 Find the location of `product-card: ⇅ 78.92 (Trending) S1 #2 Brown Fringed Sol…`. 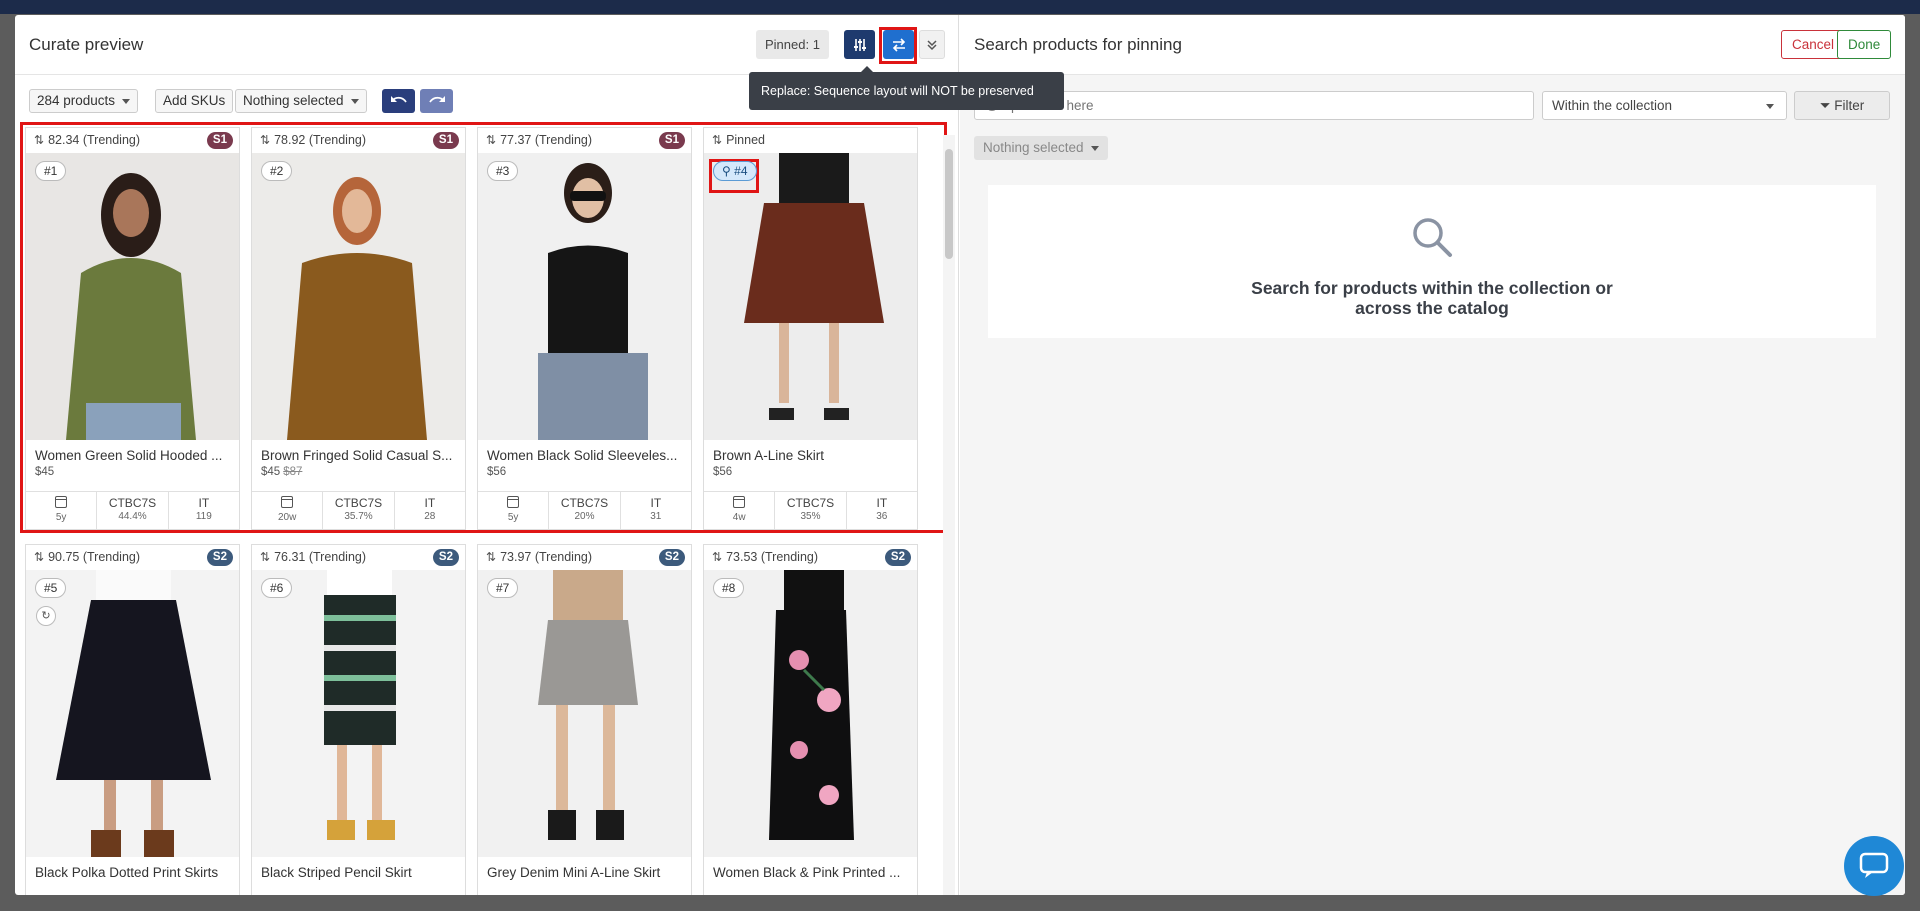

product-card: ⇅ 78.92 (Trending) S1 #2 Brown Fringed Sol… is located at coordinates (358, 328).